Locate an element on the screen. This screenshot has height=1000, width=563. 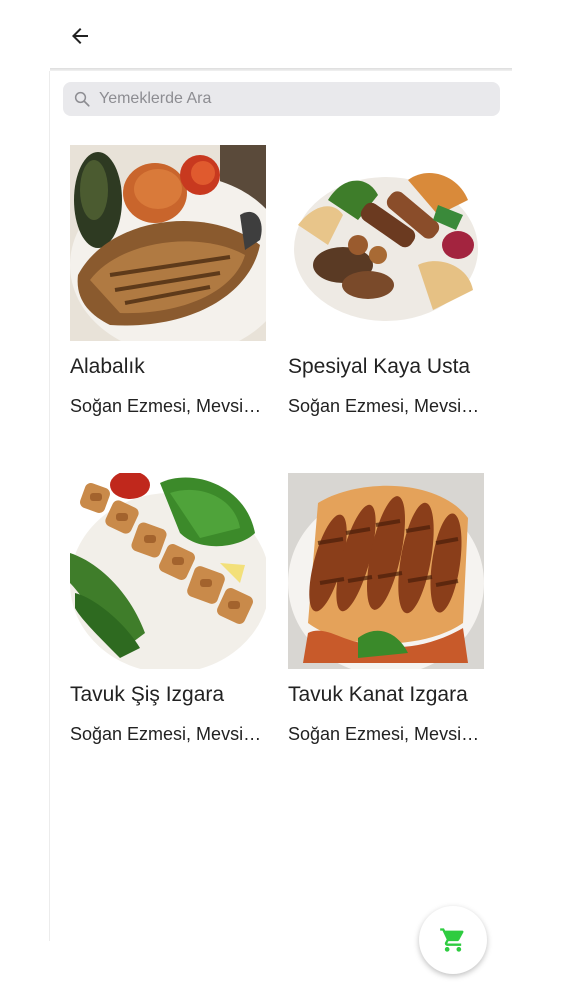
search-bar is located at coordinates (281, 99).